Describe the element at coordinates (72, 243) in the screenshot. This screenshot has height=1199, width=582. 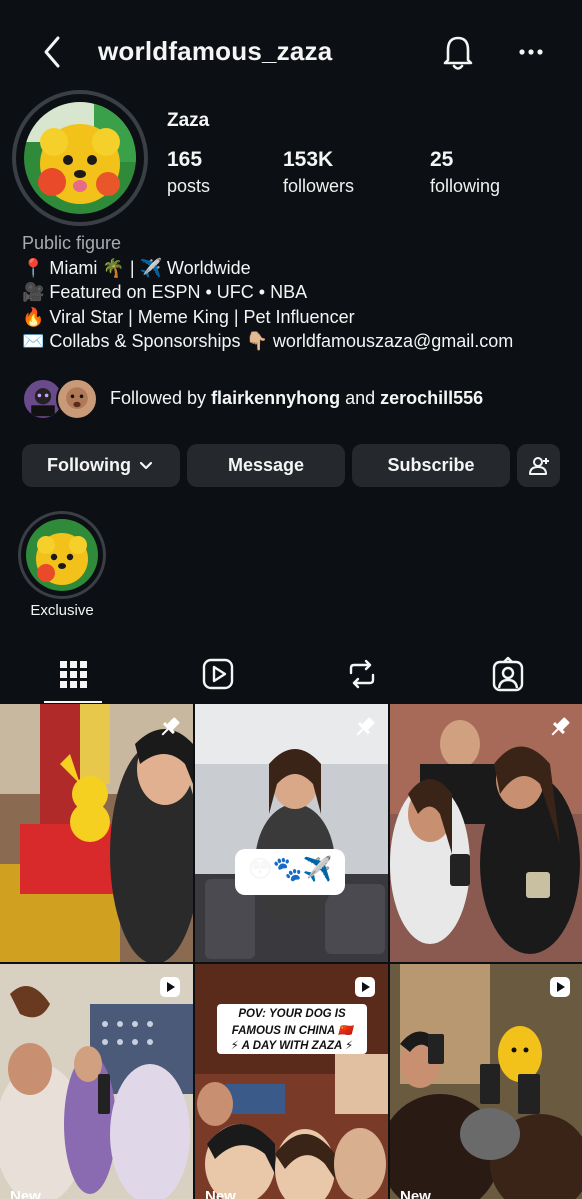
I see `profile-category: Public figure` at that location.